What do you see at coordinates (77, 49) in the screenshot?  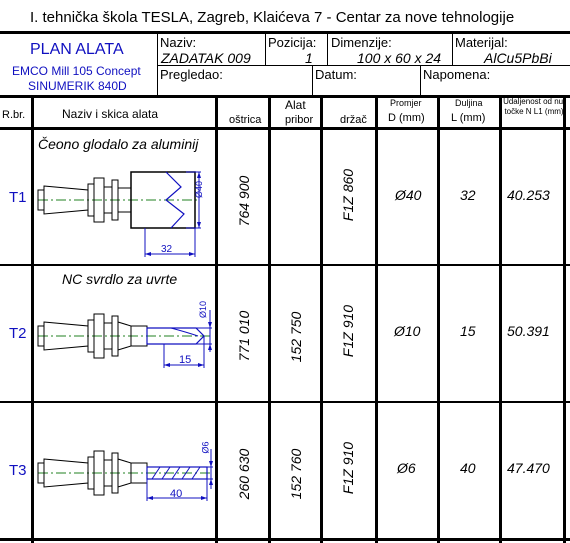 I see `plan-title: PLAN ALATA` at bounding box center [77, 49].